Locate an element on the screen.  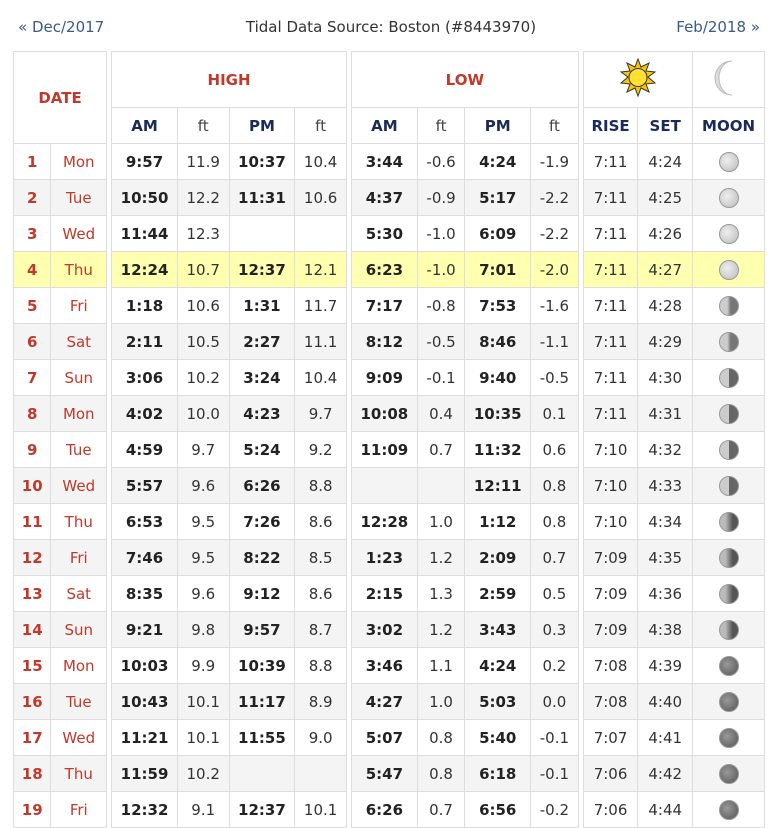
high-am-height: 10.2 is located at coordinates (203, 377).